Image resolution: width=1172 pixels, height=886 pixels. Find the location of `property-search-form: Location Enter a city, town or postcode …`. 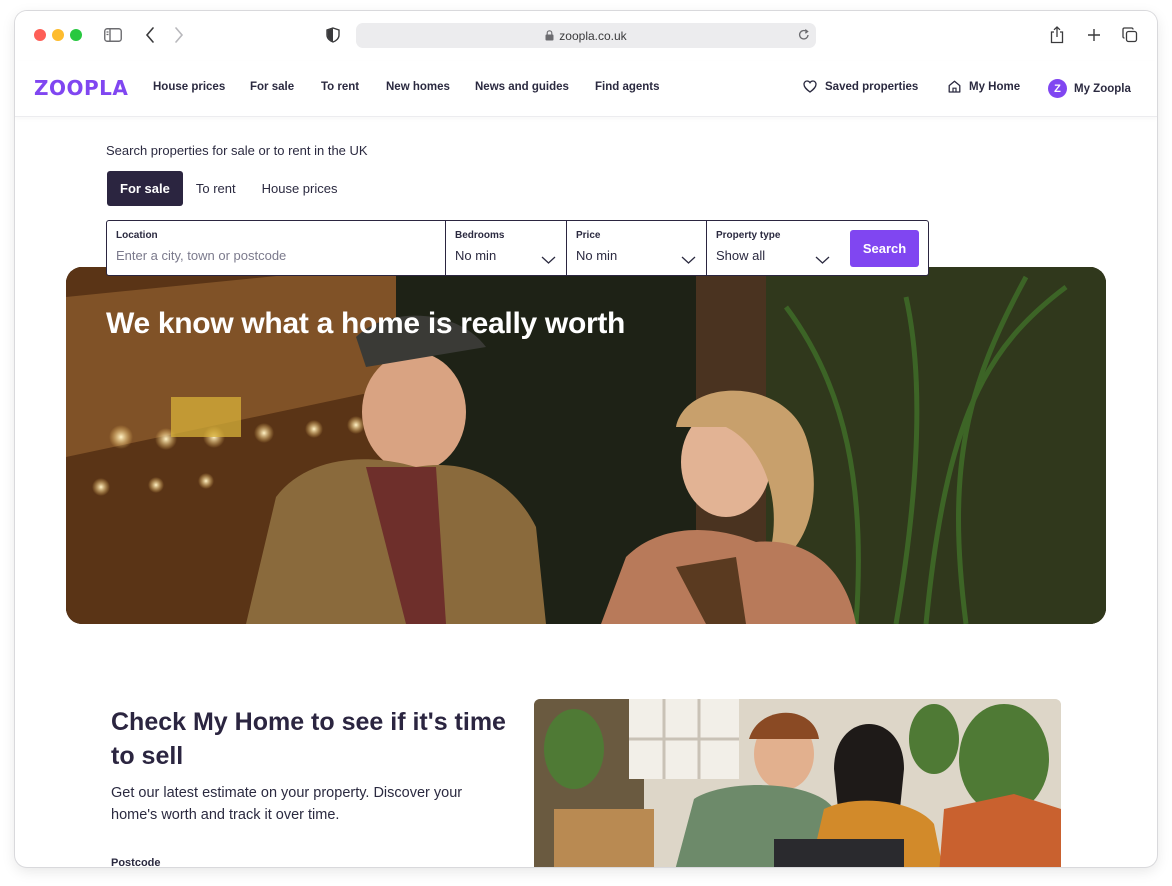

property-search-form: Location Enter a city, town or postcode … is located at coordinates (517, 248).